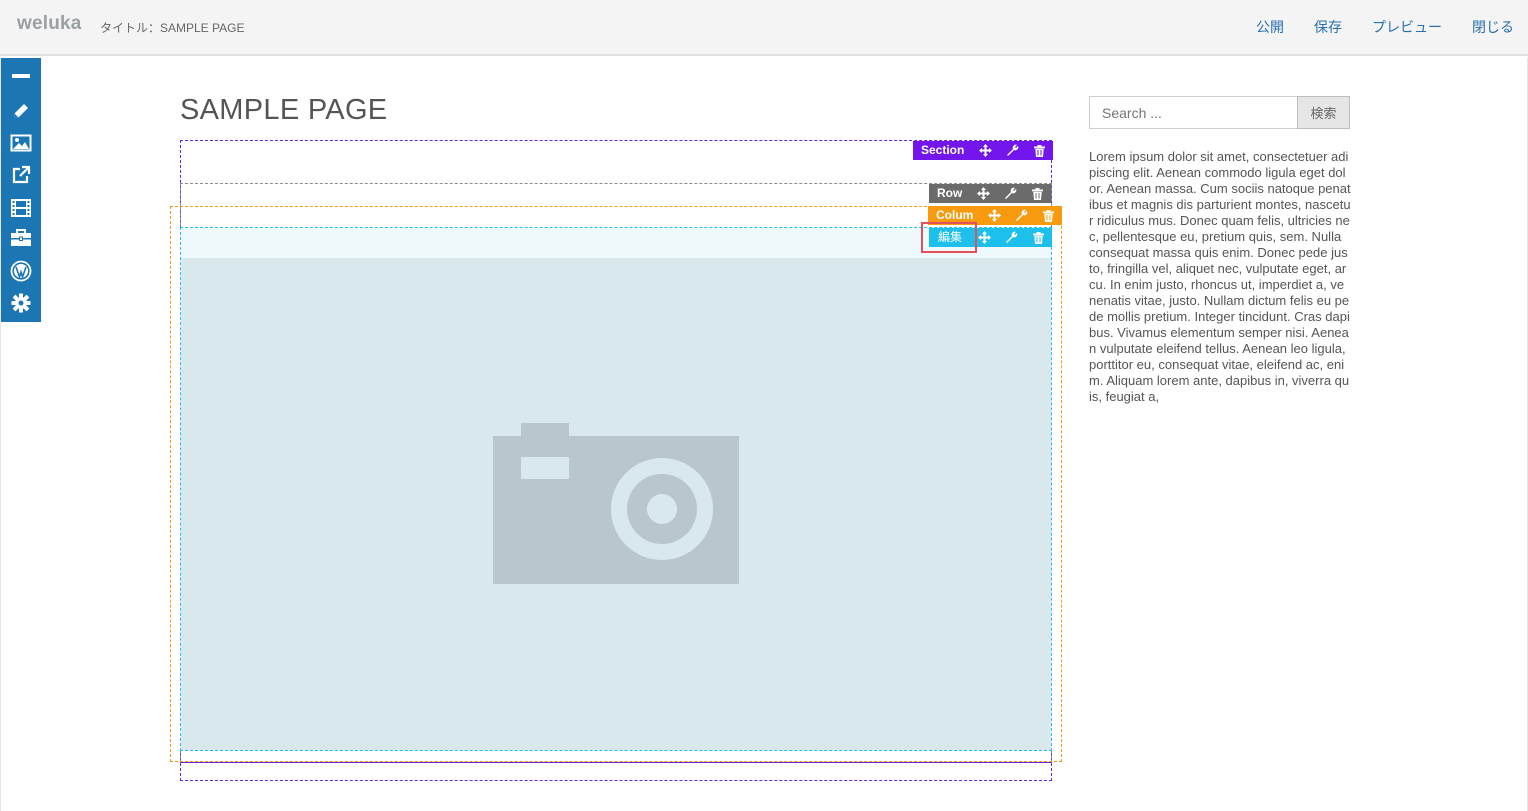  Describe the element at coordinates (172, 28) in the screenshot. I see `document-title: タイトル：SAMPLE PAGE` at that location.